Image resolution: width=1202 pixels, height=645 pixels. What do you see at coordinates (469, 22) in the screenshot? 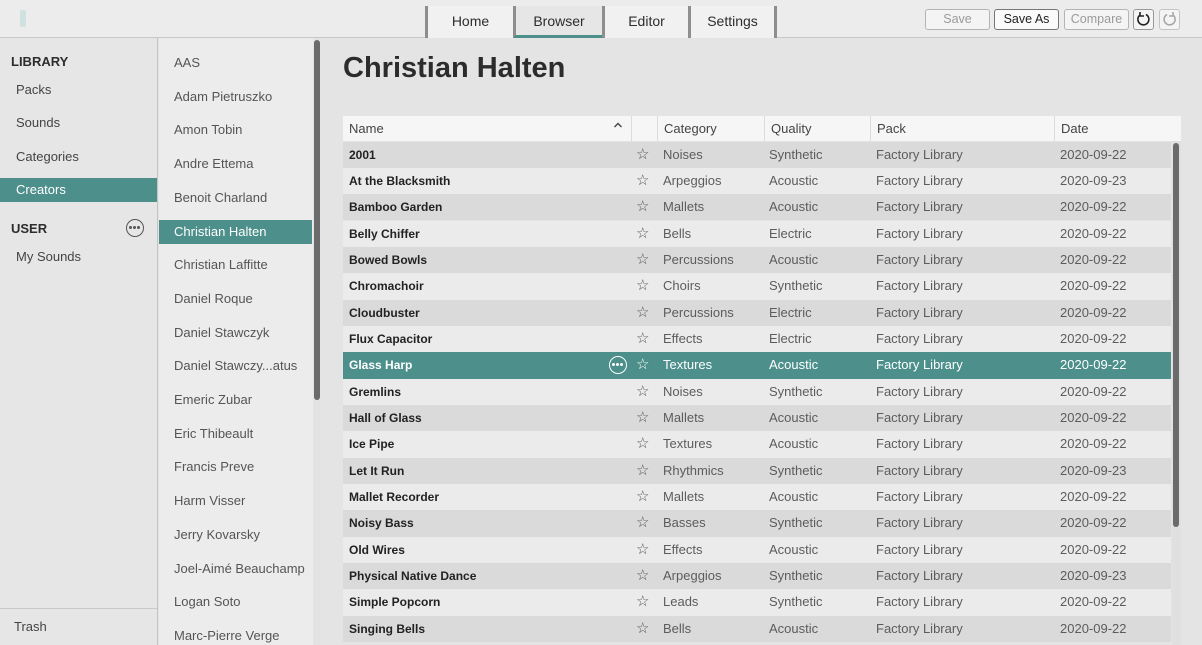
I see `tab-home: Home` at bounding box center [469, 22].